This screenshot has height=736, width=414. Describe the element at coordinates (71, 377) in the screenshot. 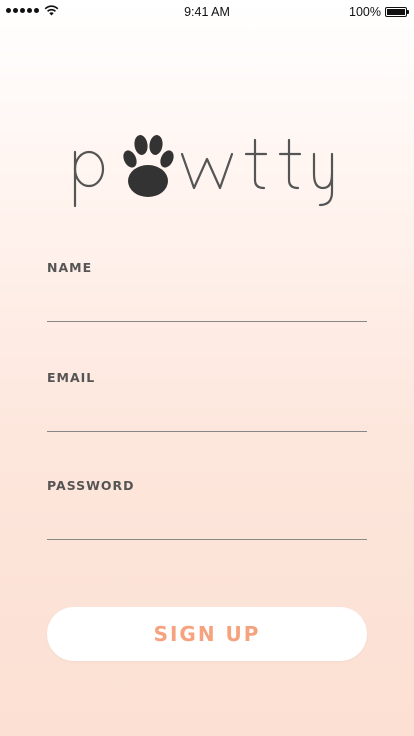

I see `email-label: EMAIL` at that location.